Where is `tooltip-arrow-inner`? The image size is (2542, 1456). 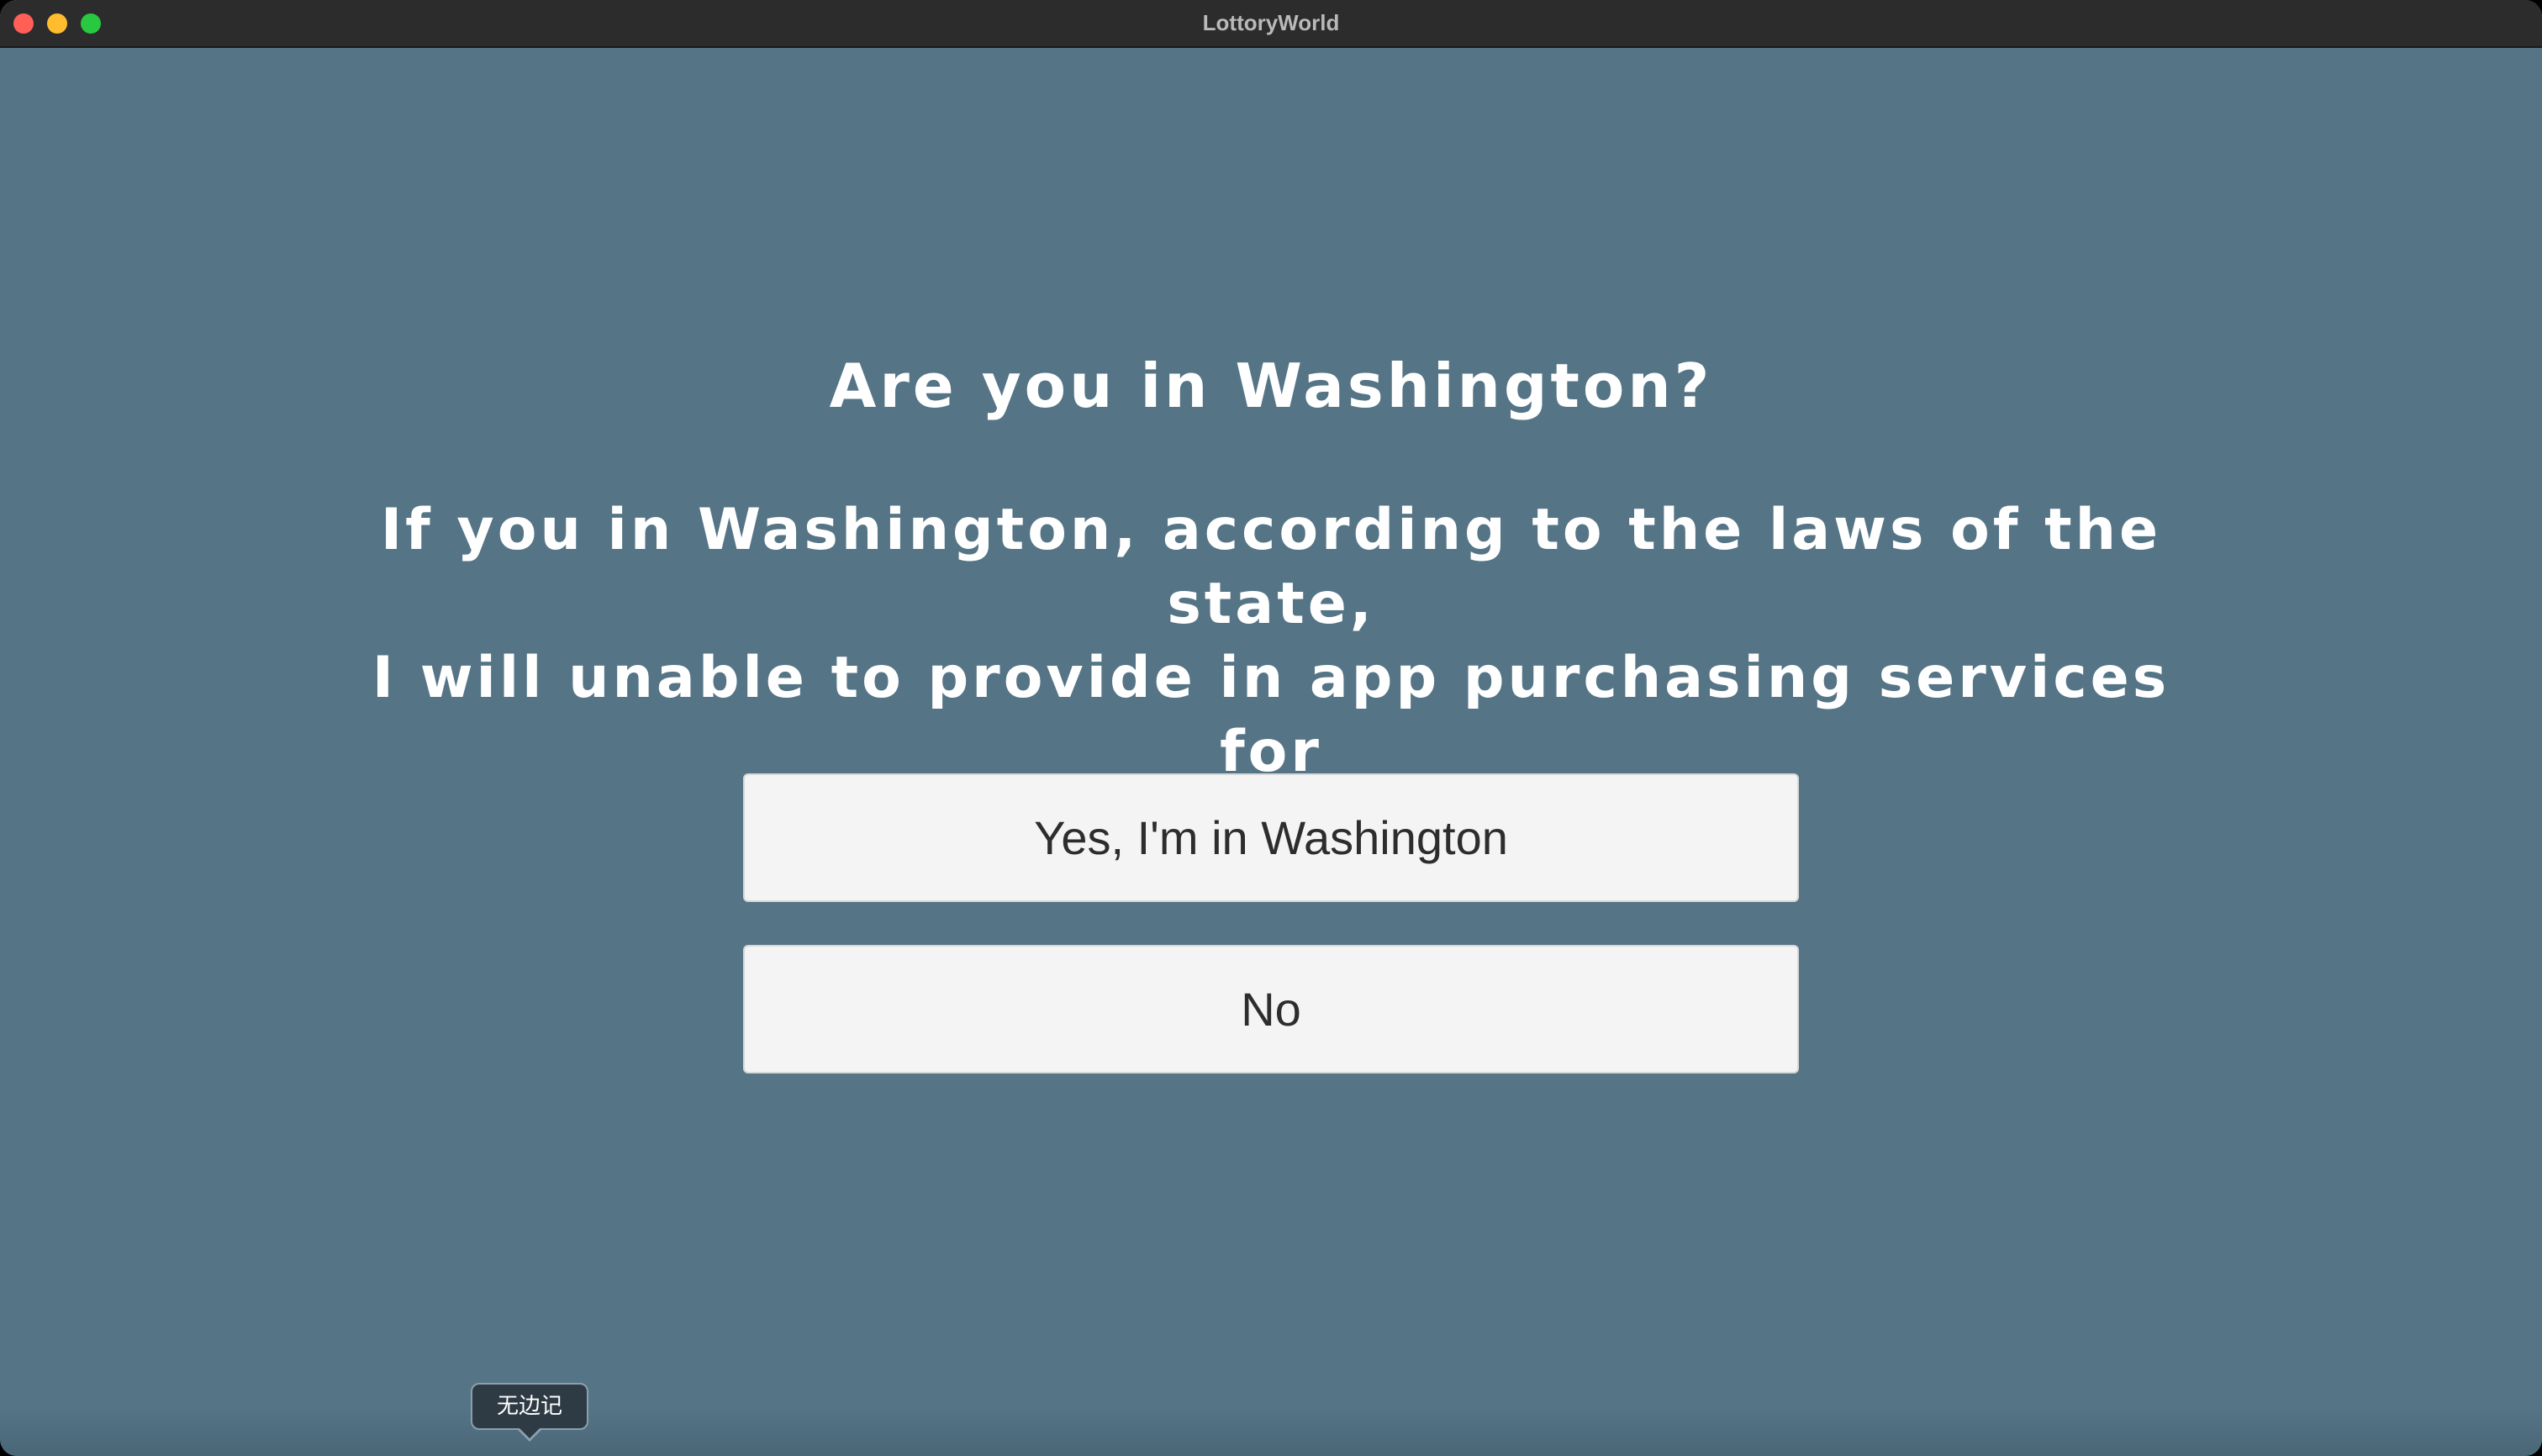
tooltip-arrow-inner is located at coordinates (530, 1432).